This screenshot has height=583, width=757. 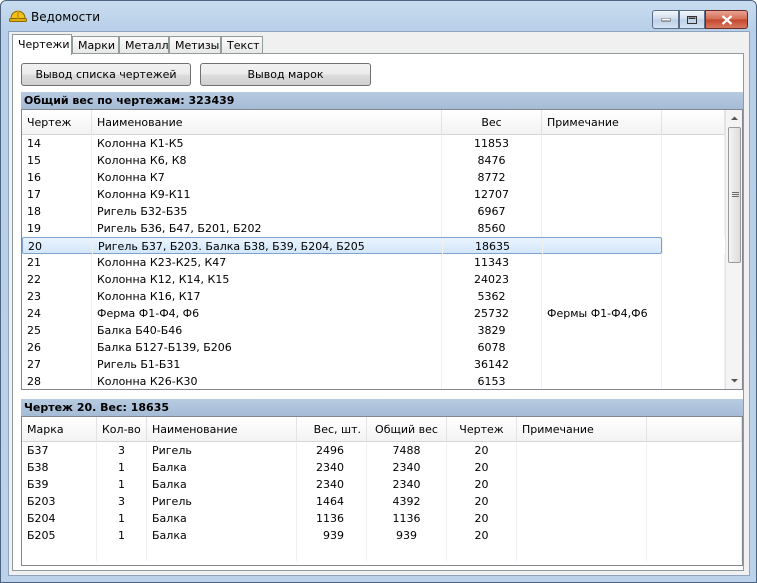 I want to click on table-cell: 8772, so click(x=492, y=177).